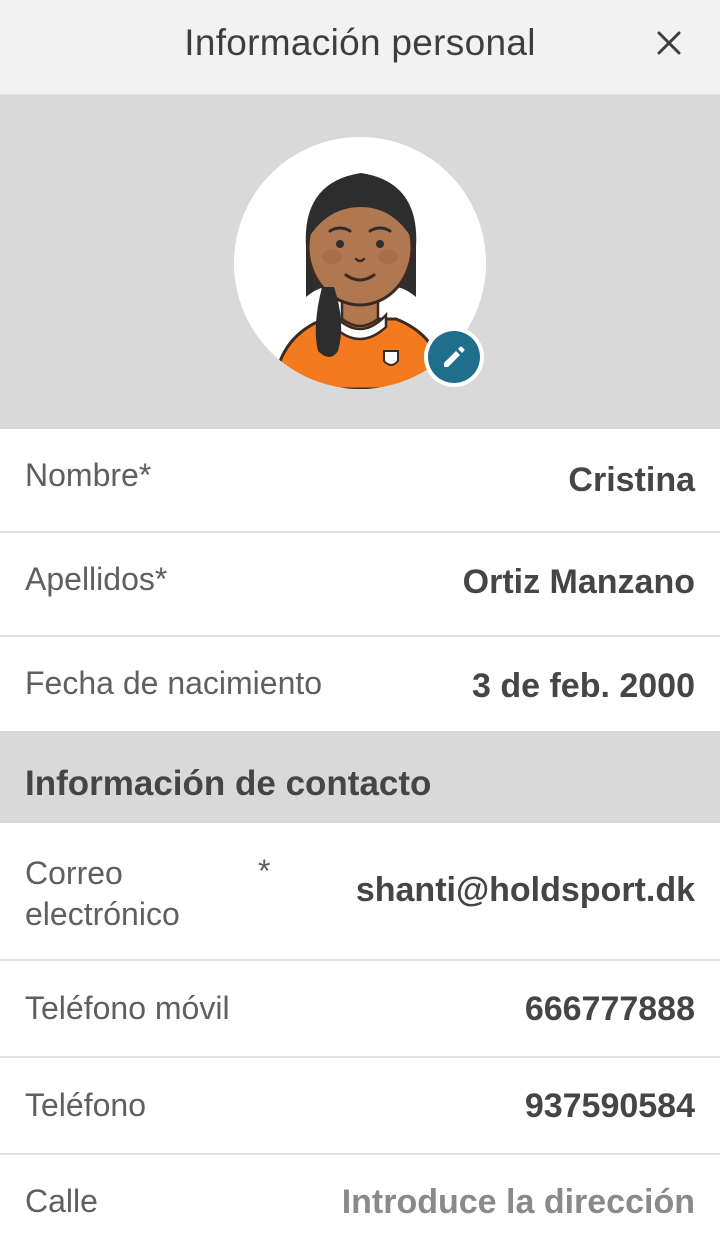  I want to click on header-bar: Información personal, so click(360, 47).